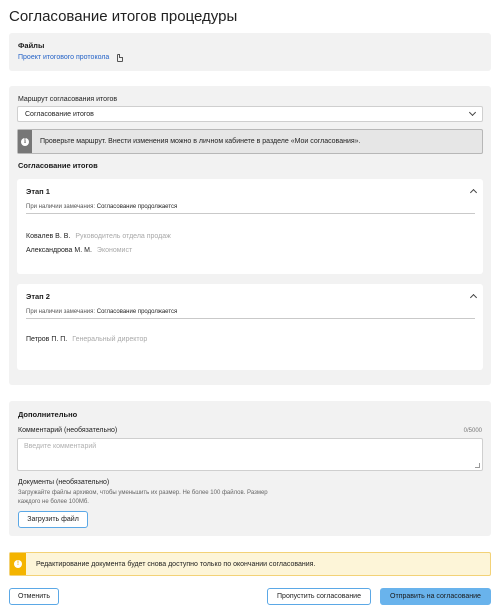  I want to click on upload-file-button: Загрузить файл, so click(53, 519).